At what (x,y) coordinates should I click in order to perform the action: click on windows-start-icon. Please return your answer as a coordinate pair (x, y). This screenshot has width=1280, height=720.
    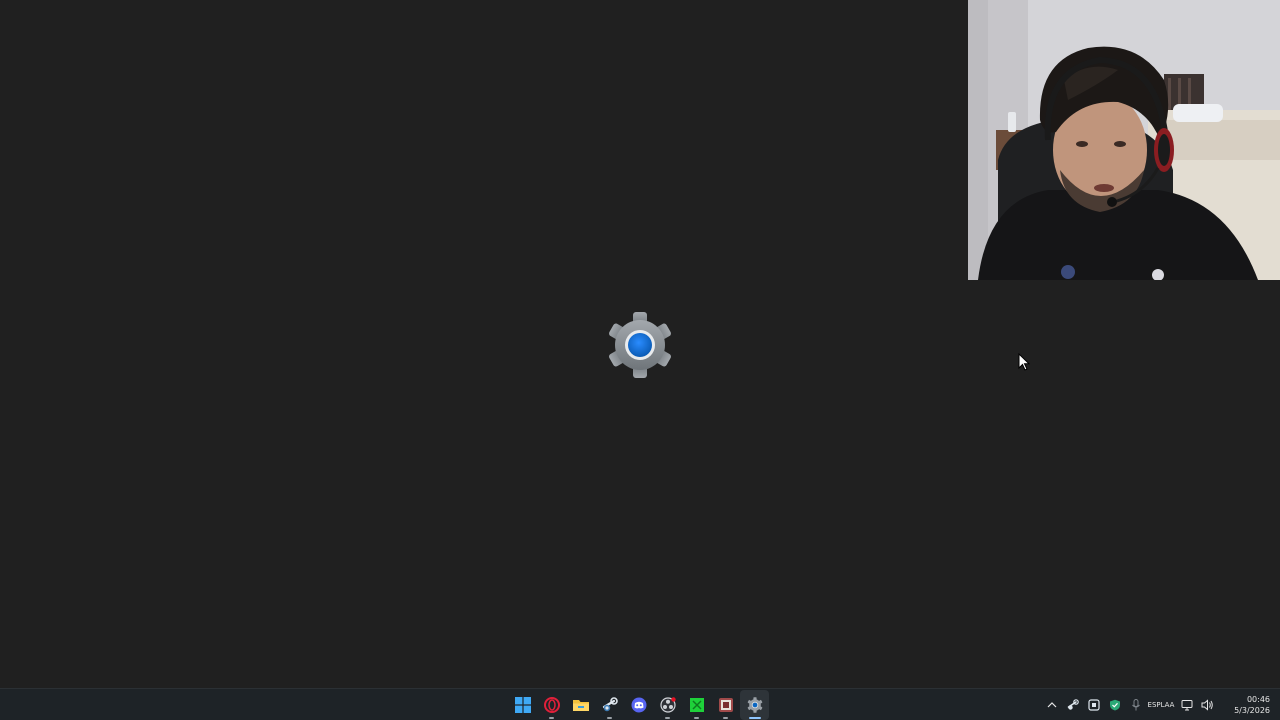
    Looking at the image, I should click on (522, 705).